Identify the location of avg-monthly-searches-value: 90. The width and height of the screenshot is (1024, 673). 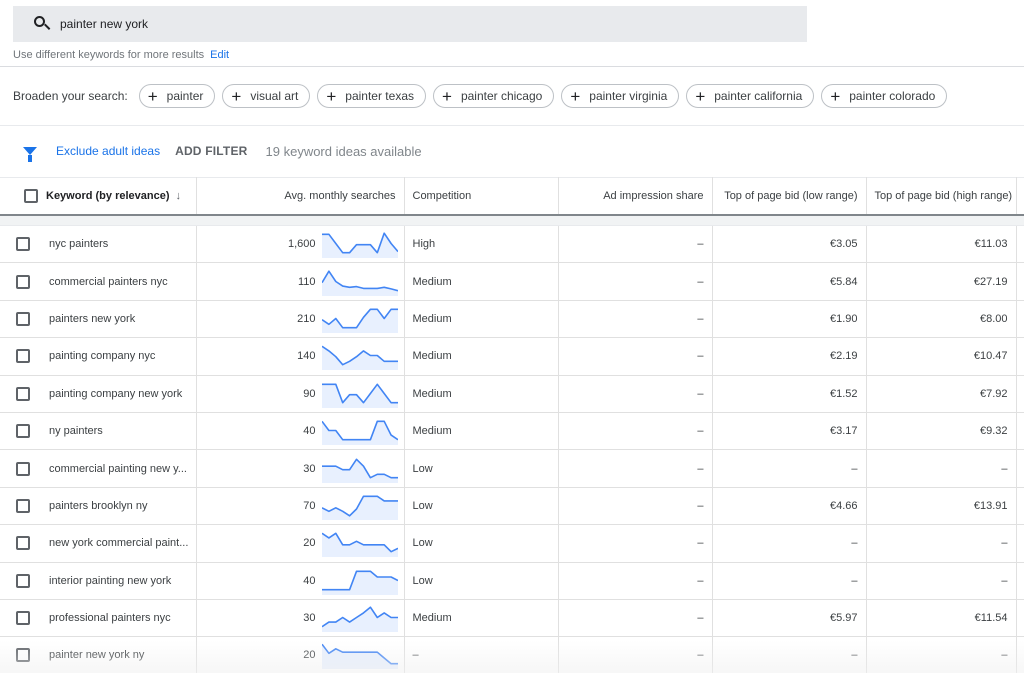
(309, 393).